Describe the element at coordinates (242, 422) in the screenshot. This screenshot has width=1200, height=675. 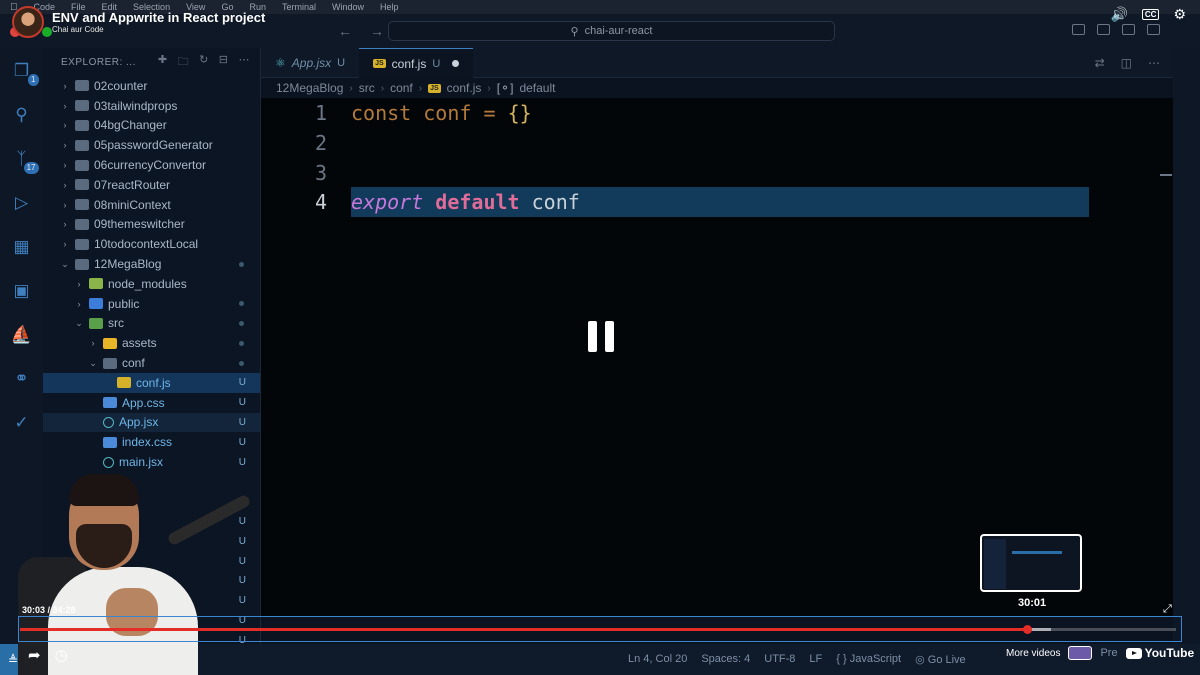
I see `git-status-untracked: U` at that location.